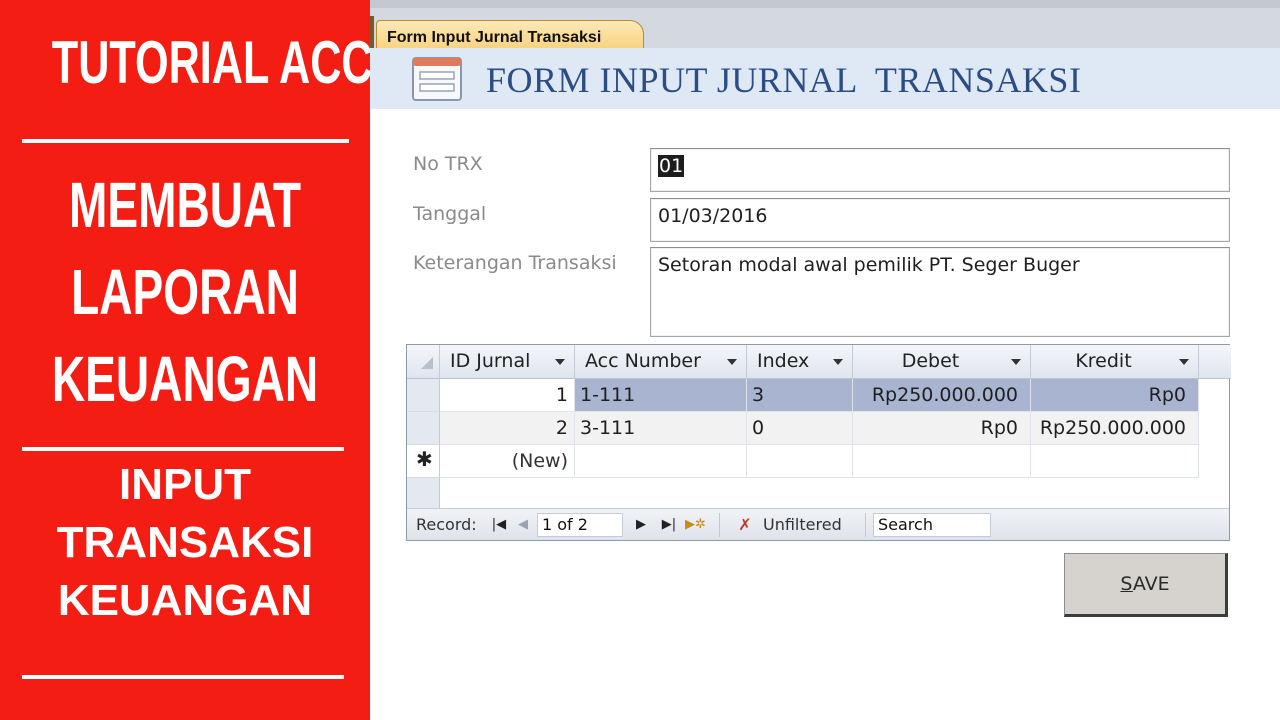  I want to click on column-header-kredit: Kredit, so click(1115, 362).